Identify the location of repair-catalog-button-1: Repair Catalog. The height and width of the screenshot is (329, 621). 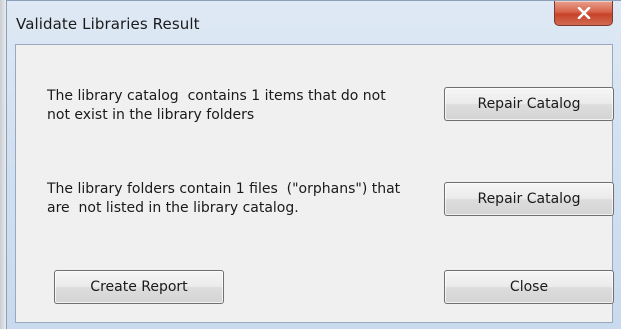
(529, 104).